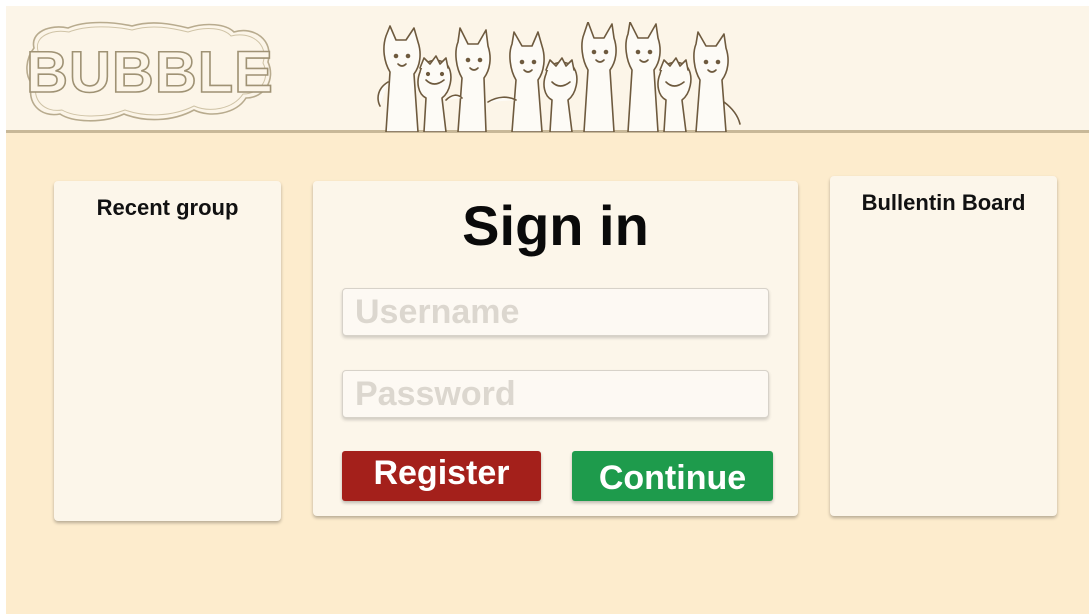 The height and width of the screenshot is (614, 1089). Describe the element at coordinates (167, 207) in the screenshot. I see `recent-group-title: Recent group` at that location.